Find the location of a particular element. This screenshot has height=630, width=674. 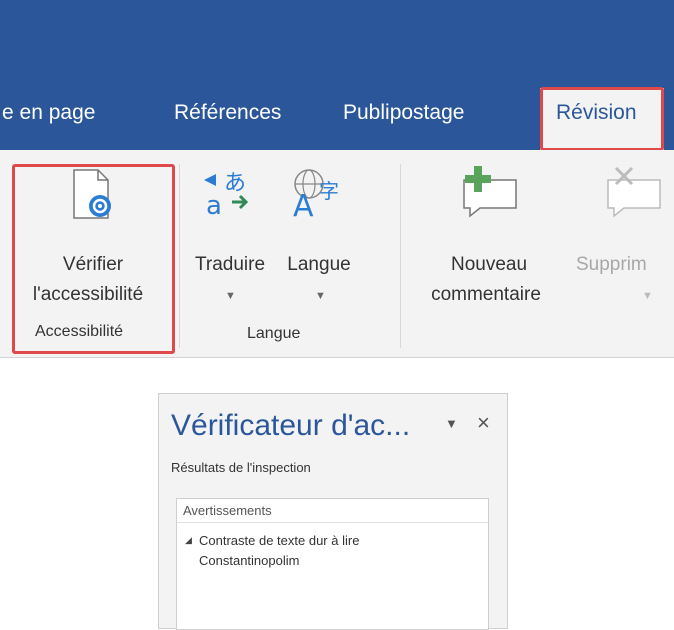

delete-dropdown-caret: ▼ is located at coordinates (647, 296).